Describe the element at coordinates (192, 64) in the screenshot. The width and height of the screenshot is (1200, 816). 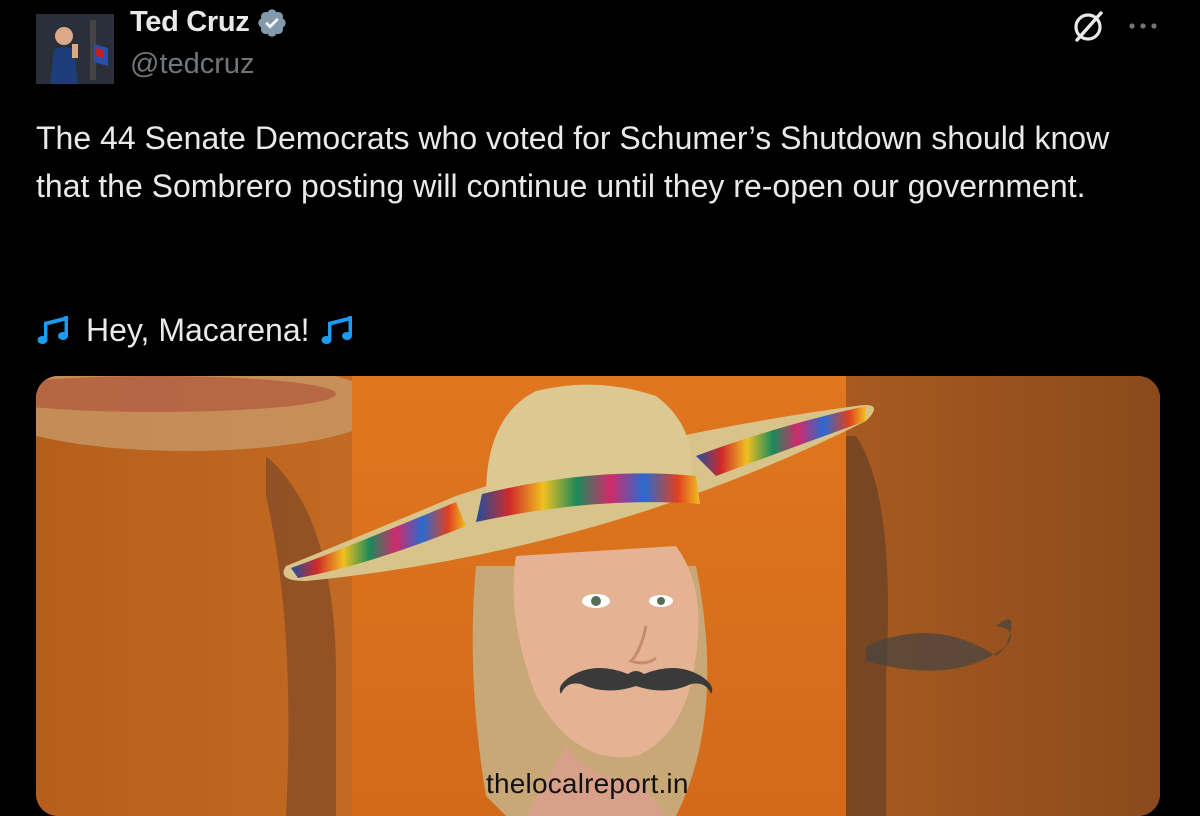
I see `author-handle: @tedcruz` at that location.